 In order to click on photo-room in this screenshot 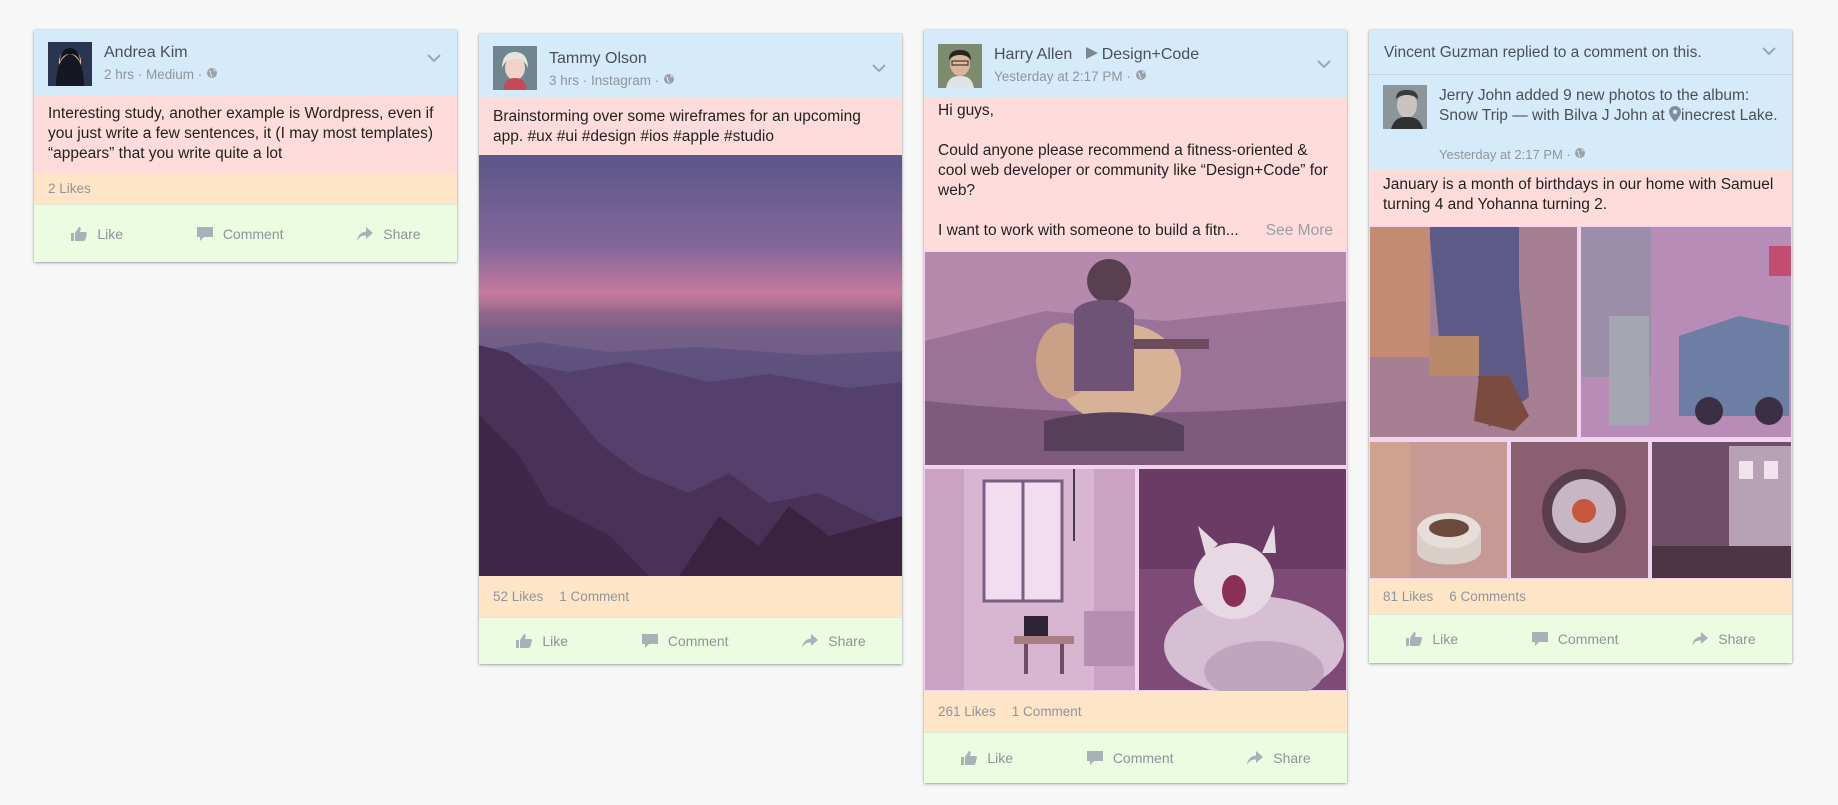, I will do `click(1030, 579)`.